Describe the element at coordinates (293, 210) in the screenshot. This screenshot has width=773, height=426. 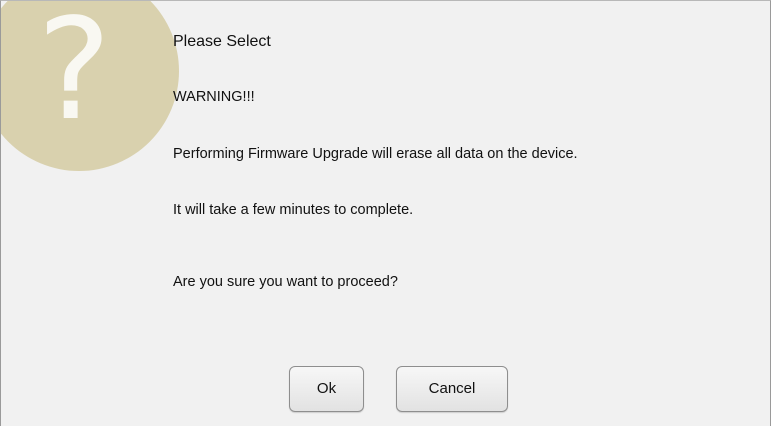
I see `duration-text: It will take a few minutes to complete.` at that location.